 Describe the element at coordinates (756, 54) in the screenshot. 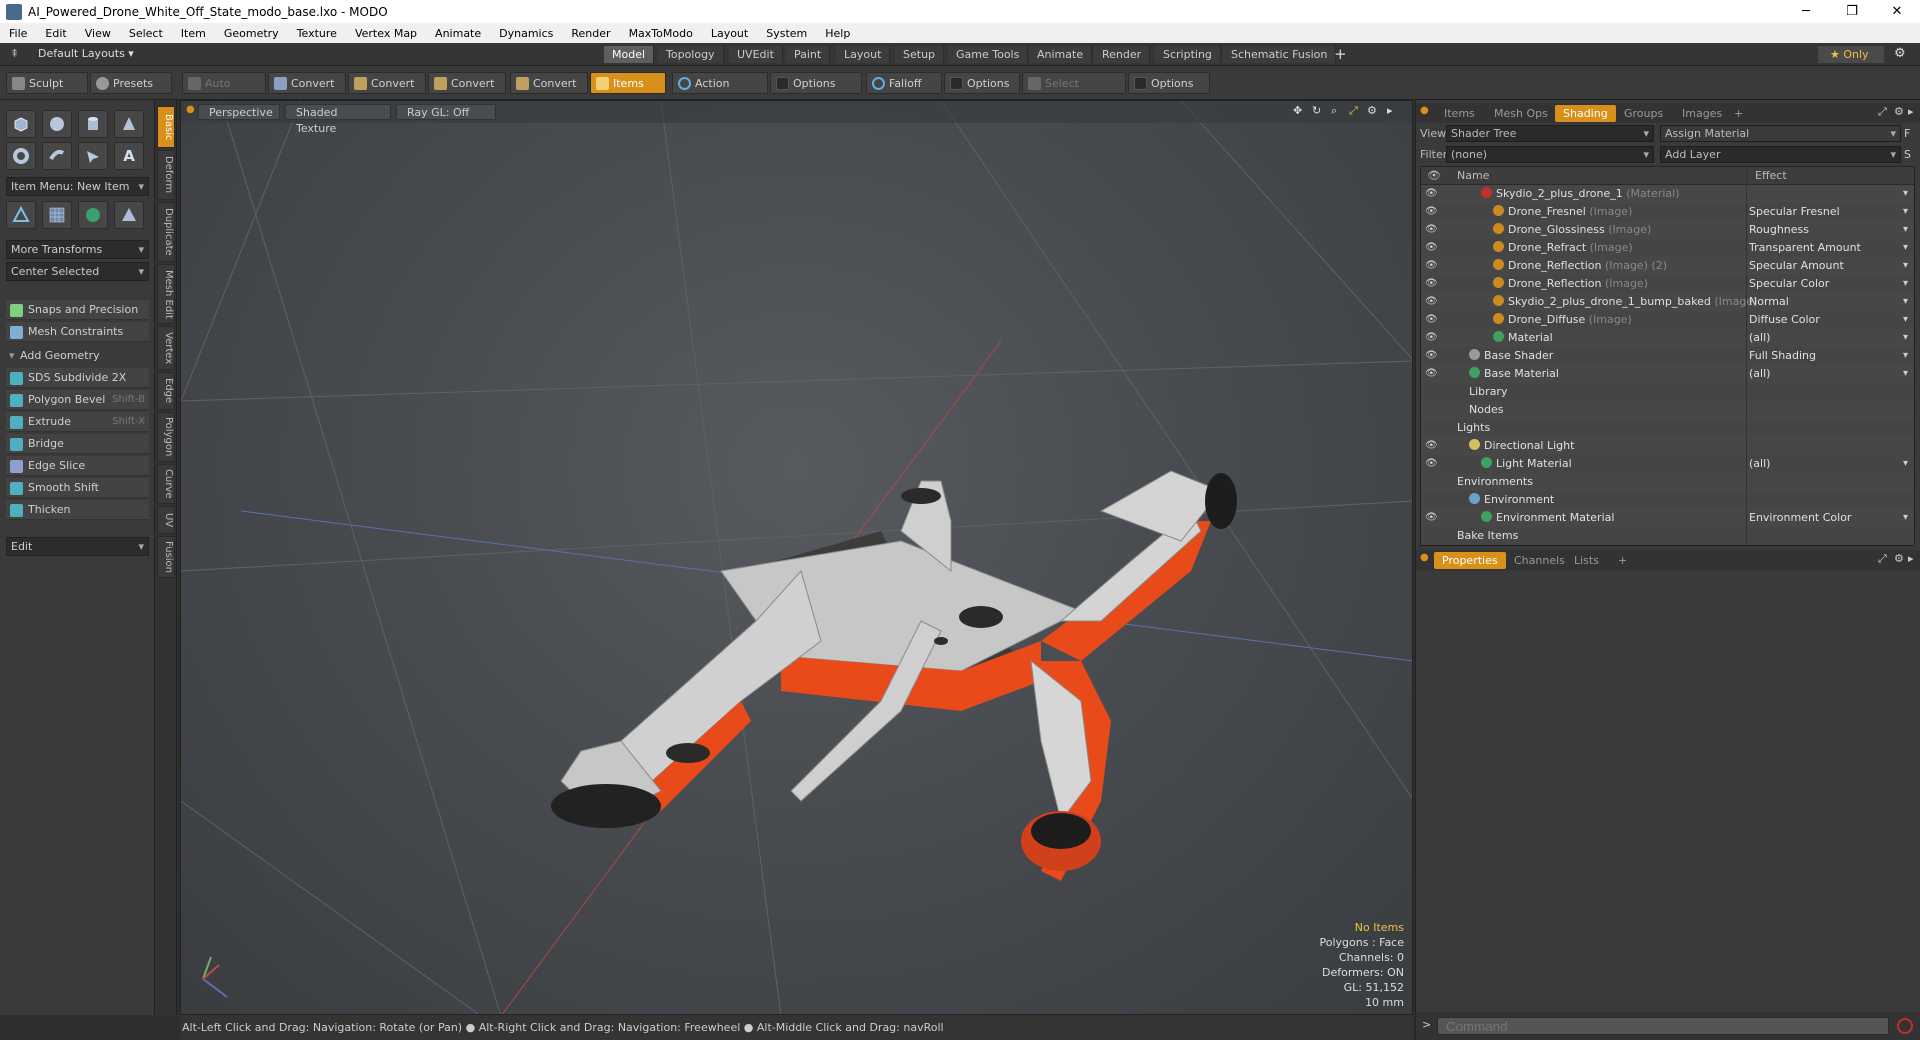

I see `tab-uvedit: UVEdit` at that location.